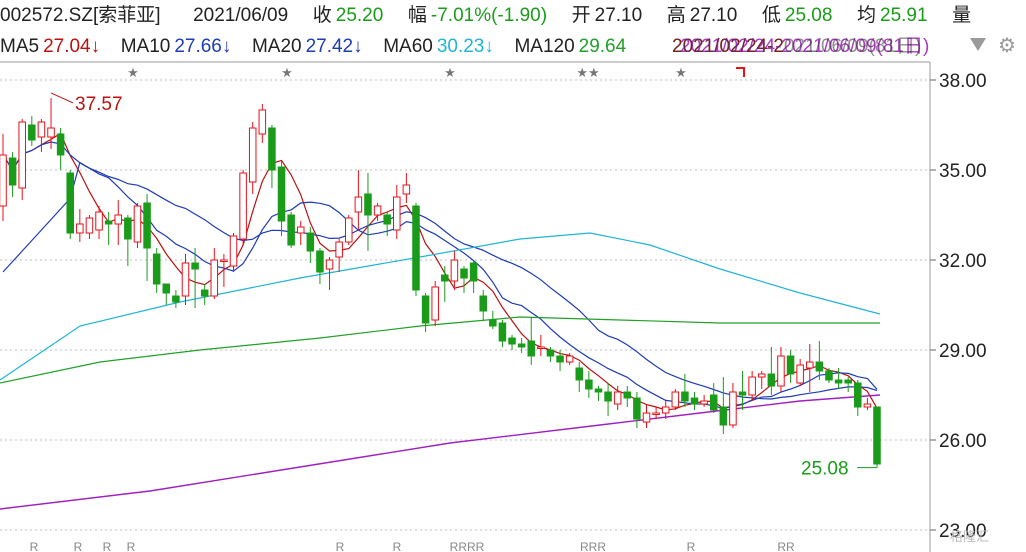 The image size is (1026, 552). I want to click on rights-mark: RRR, so click(593, 546).